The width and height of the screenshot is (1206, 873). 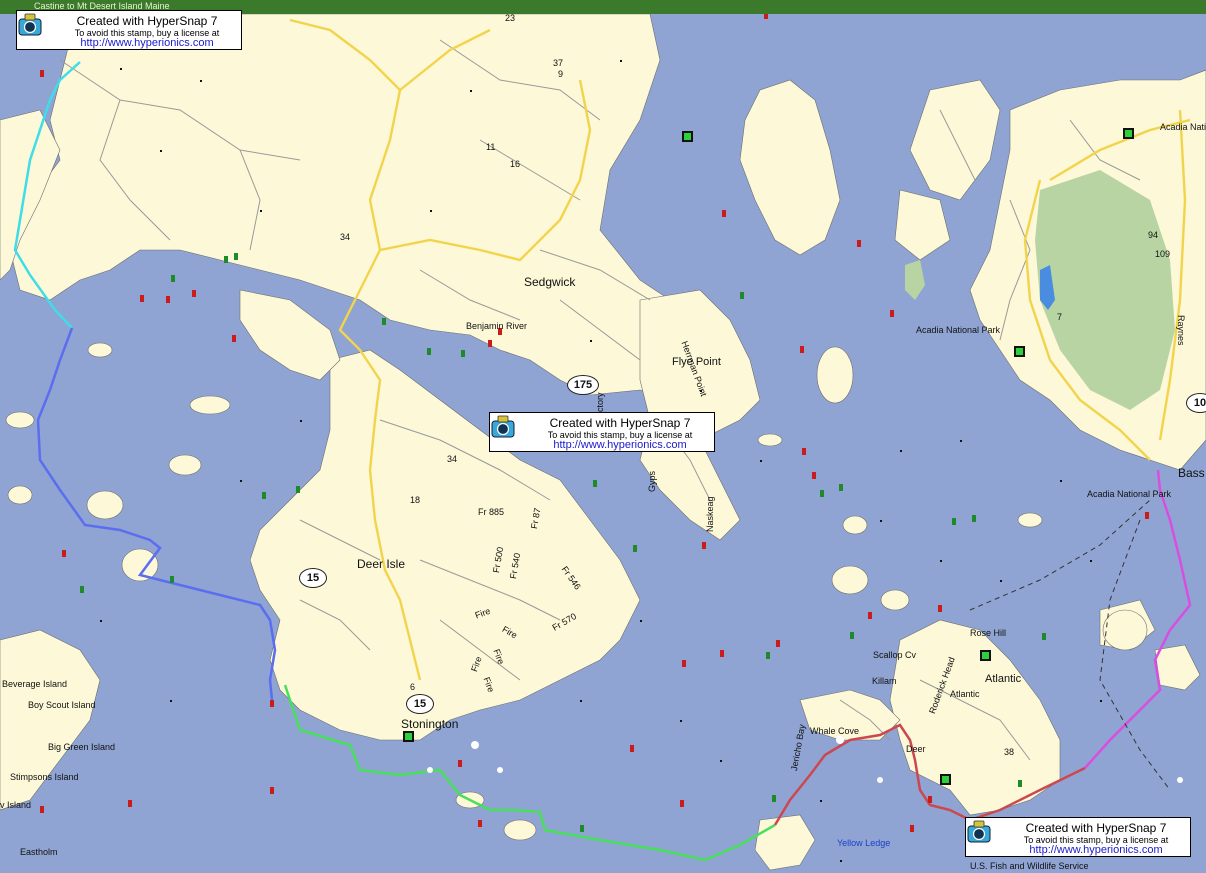 I want to click on label-boy-scout-island: Boy Scout Island, so click(x=62, y=705).